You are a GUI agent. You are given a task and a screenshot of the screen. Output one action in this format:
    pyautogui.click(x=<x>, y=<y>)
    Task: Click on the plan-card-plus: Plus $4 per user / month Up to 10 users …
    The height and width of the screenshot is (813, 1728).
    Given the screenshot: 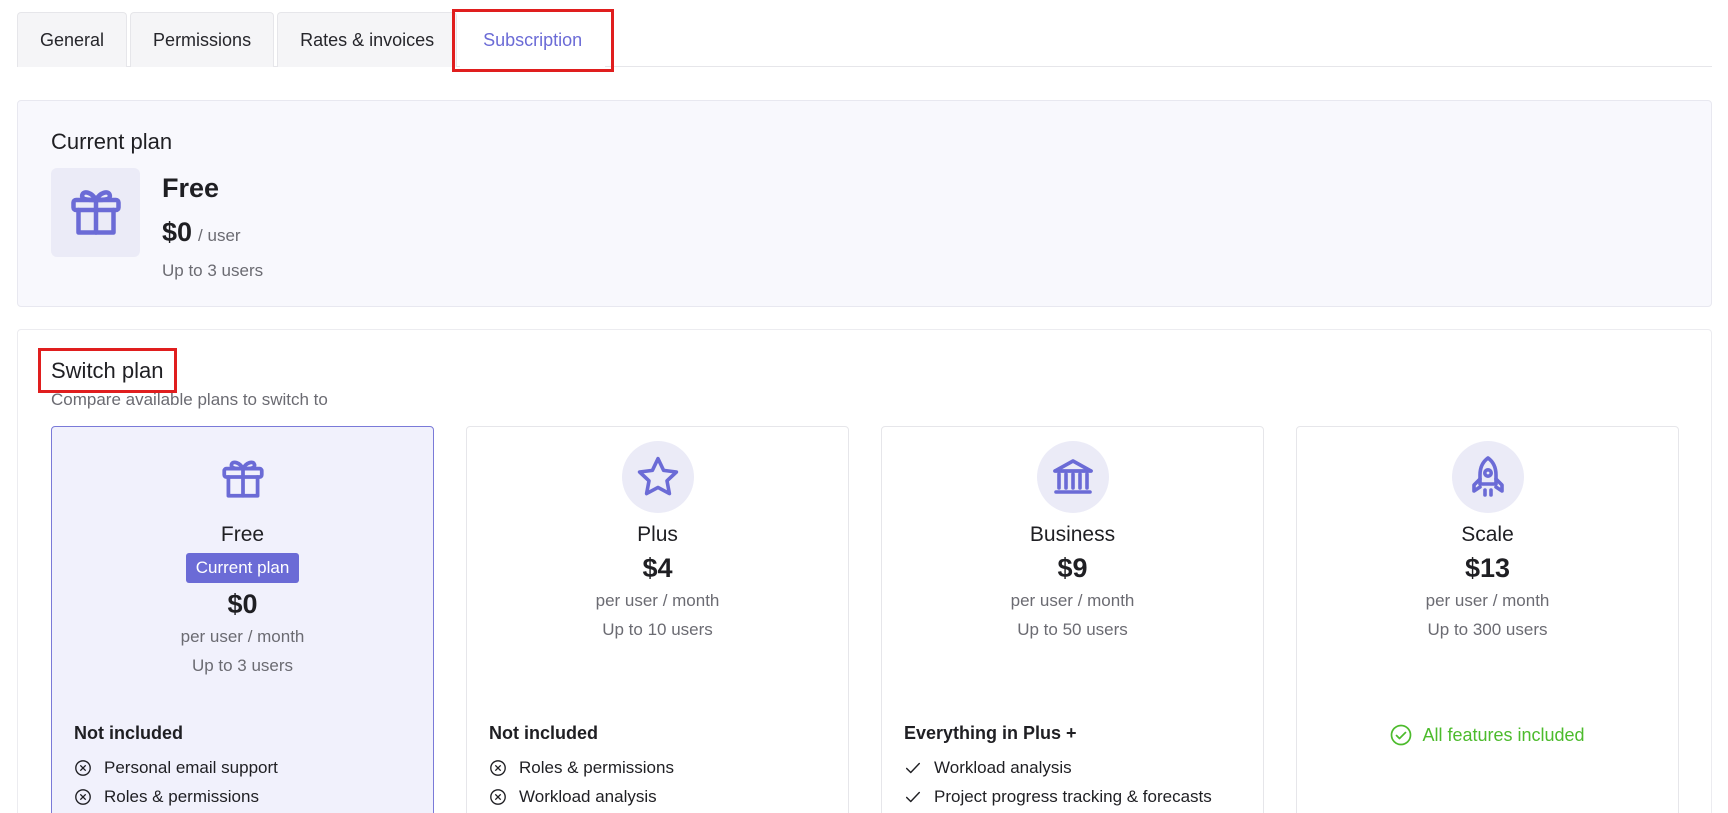 What is the action you would take?
    pyautogui.click(x=657, y=619)
    